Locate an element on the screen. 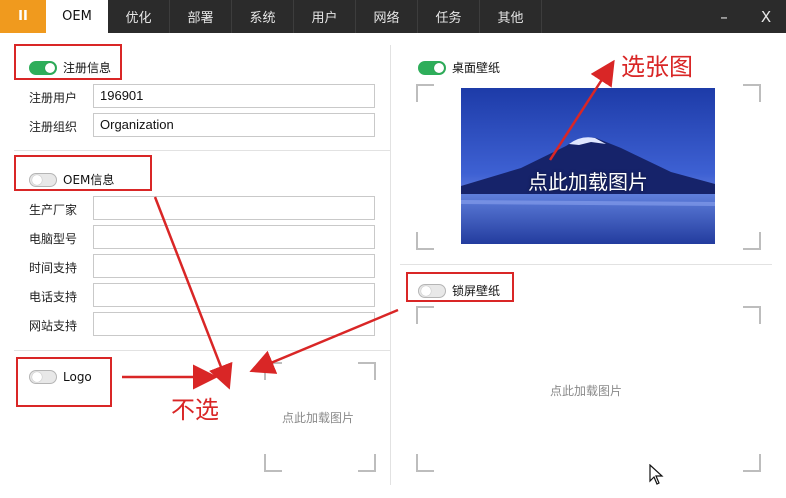 The image size is (786, 498). arrow-to-wallpaper is located at coordinates (581, 110).